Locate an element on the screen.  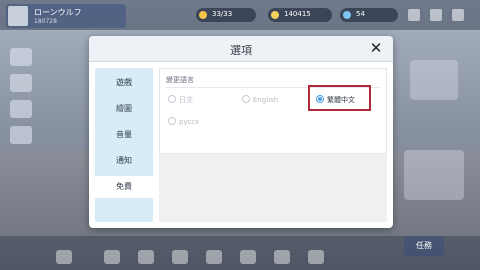
avatar is located at coordinates (18, 16).